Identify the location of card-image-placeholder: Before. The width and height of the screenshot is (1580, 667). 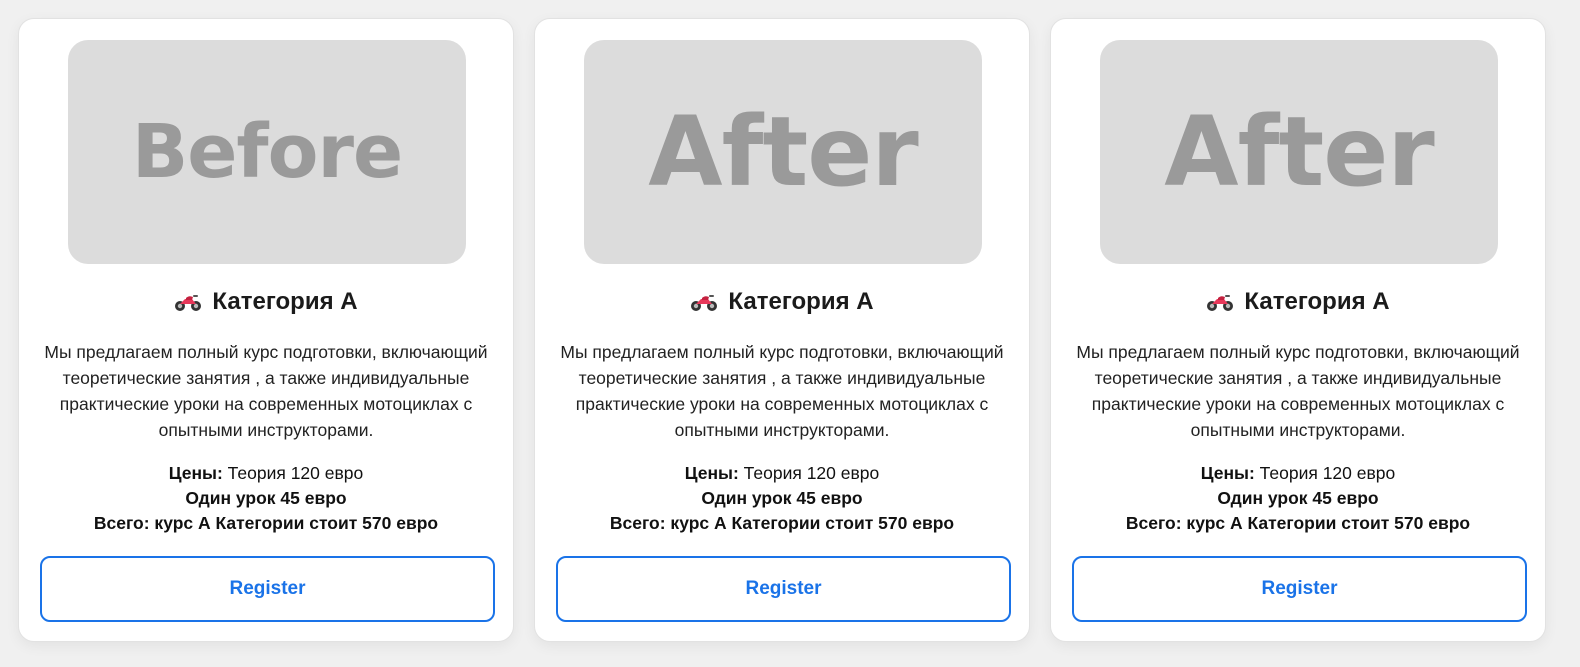
(267, 152).